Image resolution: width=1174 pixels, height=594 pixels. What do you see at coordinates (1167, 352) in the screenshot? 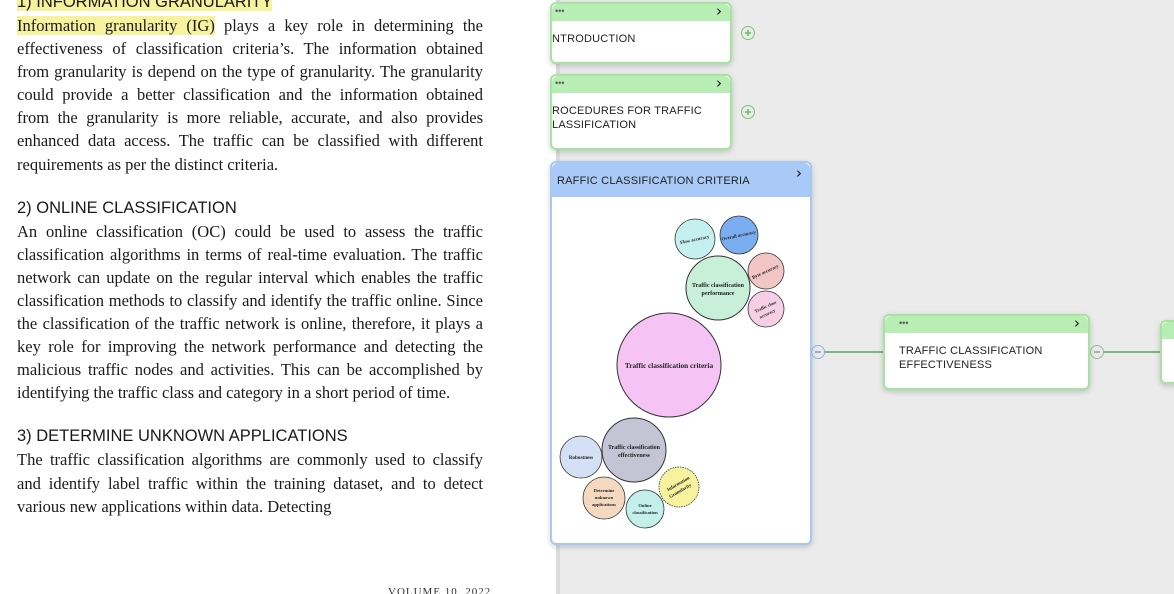
I see `node-next-partial` at bounding box center [1167, 352].